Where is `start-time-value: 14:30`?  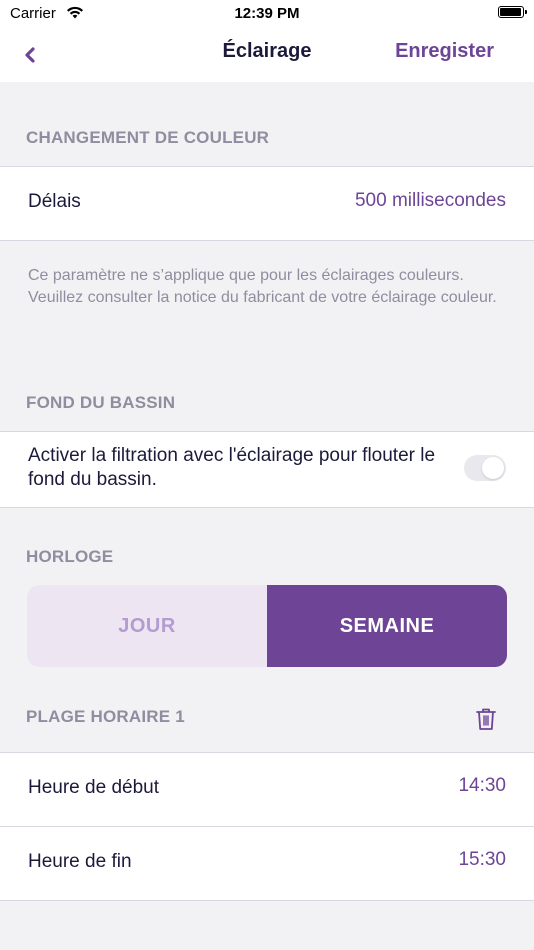
start-time-value: 14:30 is located at coordinates (482, 785).